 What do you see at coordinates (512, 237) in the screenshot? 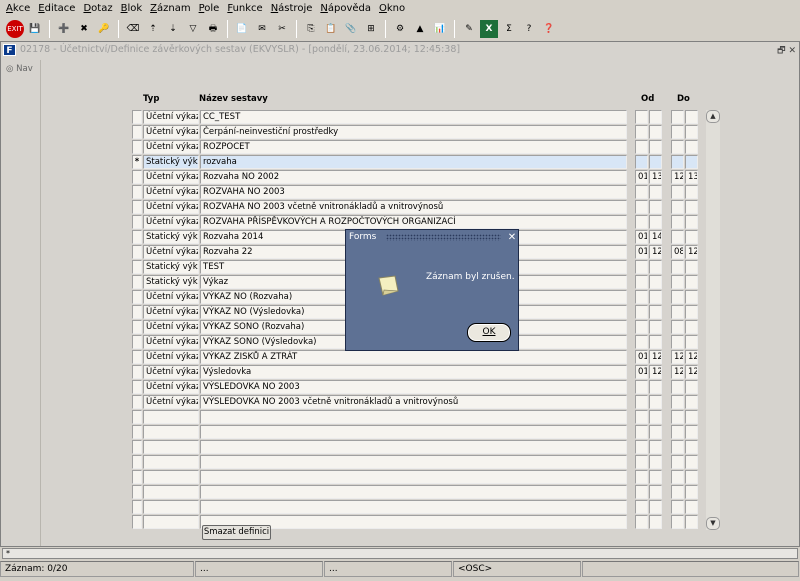
I see `dialog-close-icon: ✕` at bounding box center [512, 237].